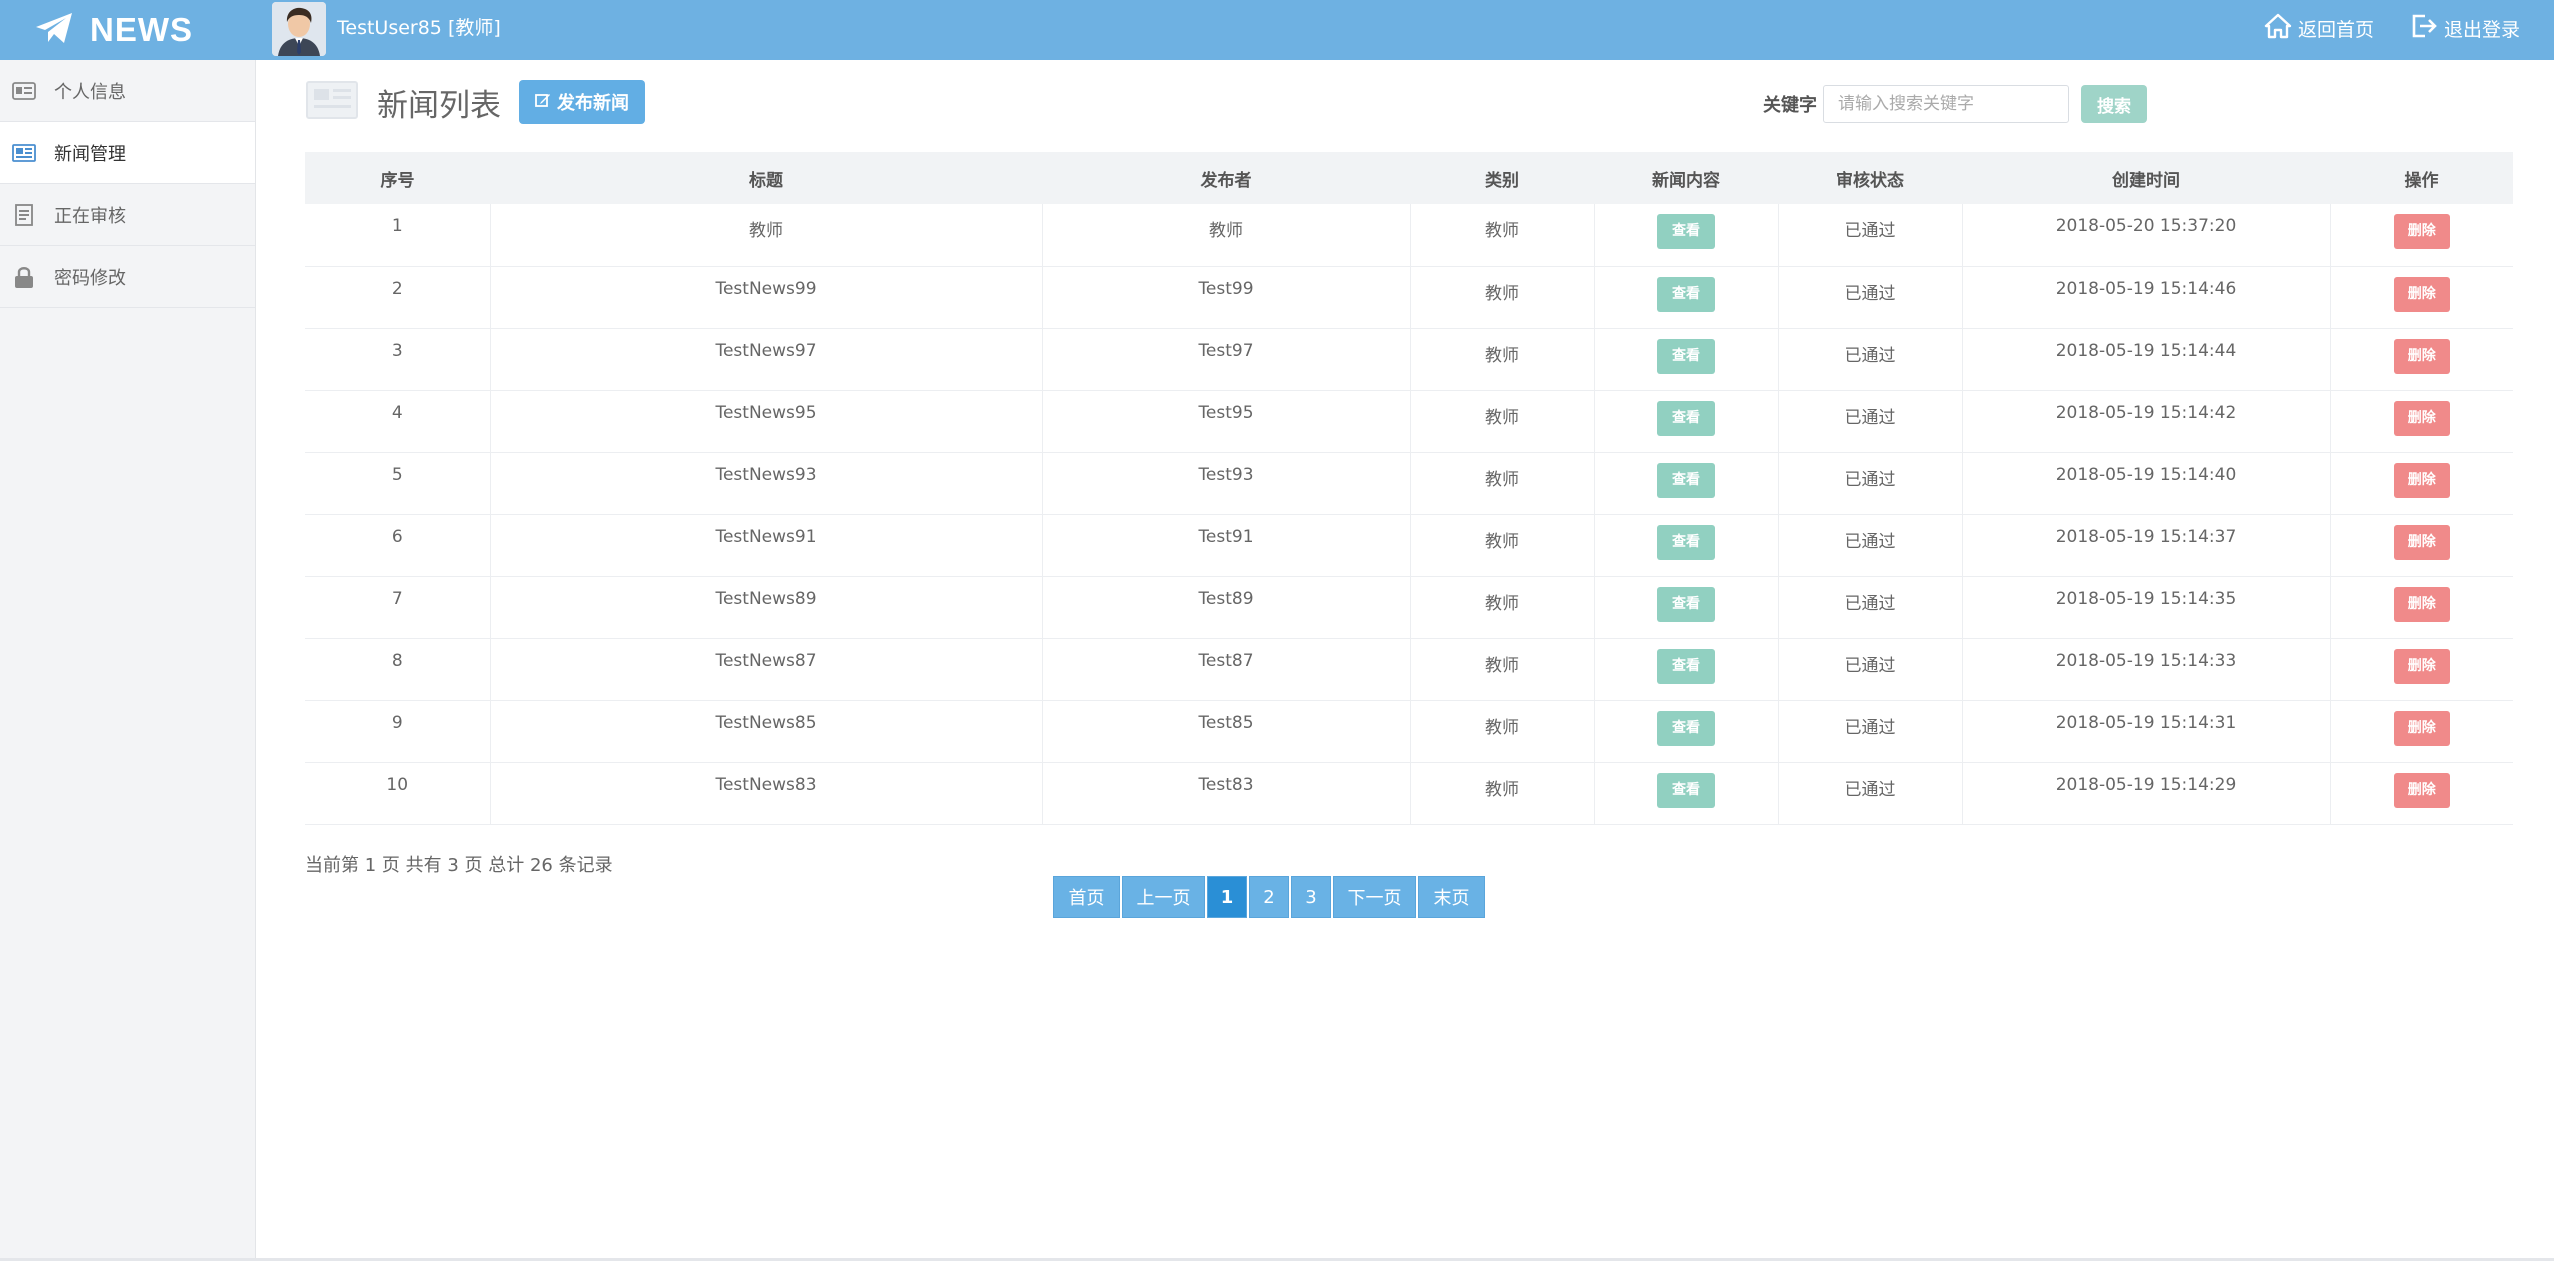 This screenshot has width=2554, height=1261. Describe the element at coordinates (1225, 793) in the screenshot. I see `cell-author: Test83` at that location.